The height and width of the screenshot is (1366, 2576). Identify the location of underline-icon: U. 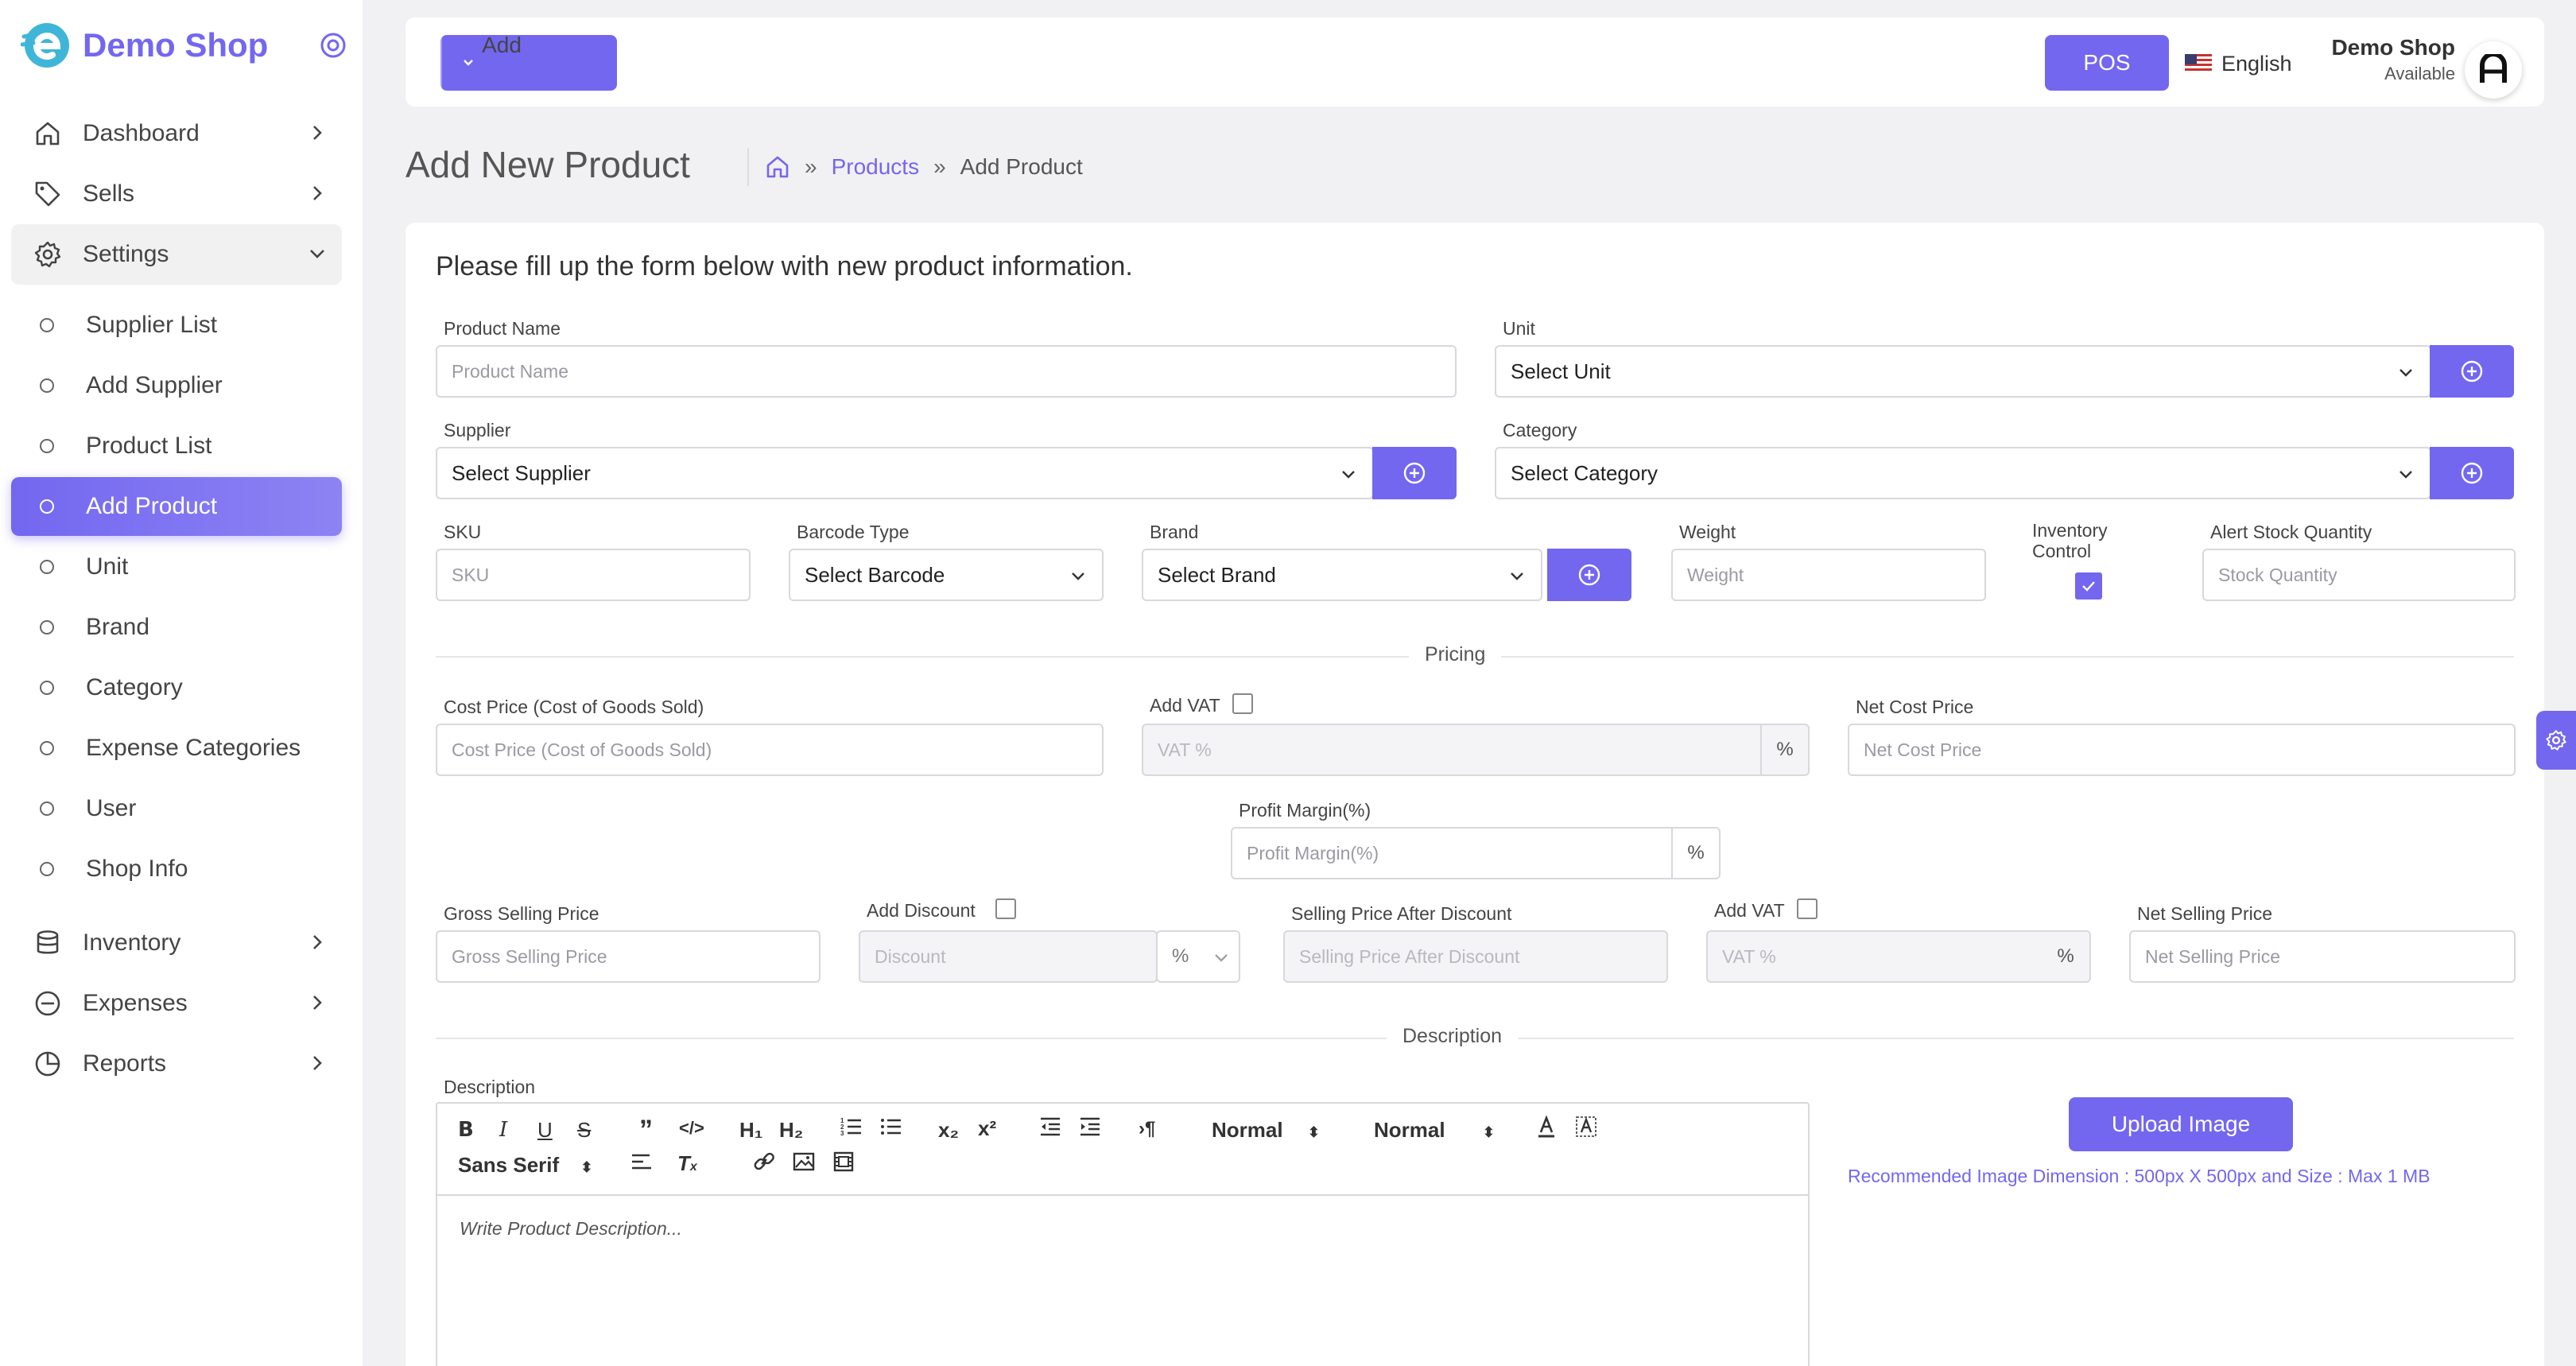
(545, 1130).